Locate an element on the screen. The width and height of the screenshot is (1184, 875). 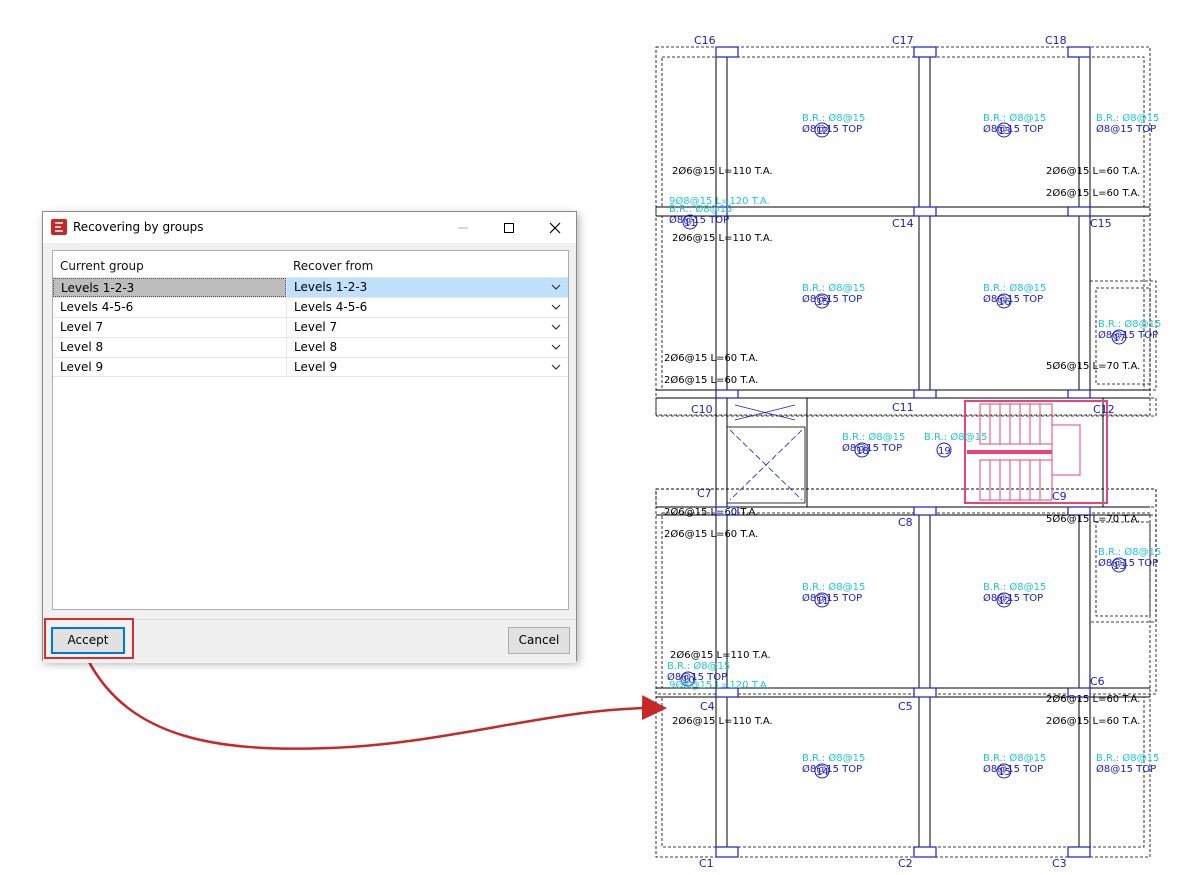
column-label: C5 is located at coordinates (905, 706).